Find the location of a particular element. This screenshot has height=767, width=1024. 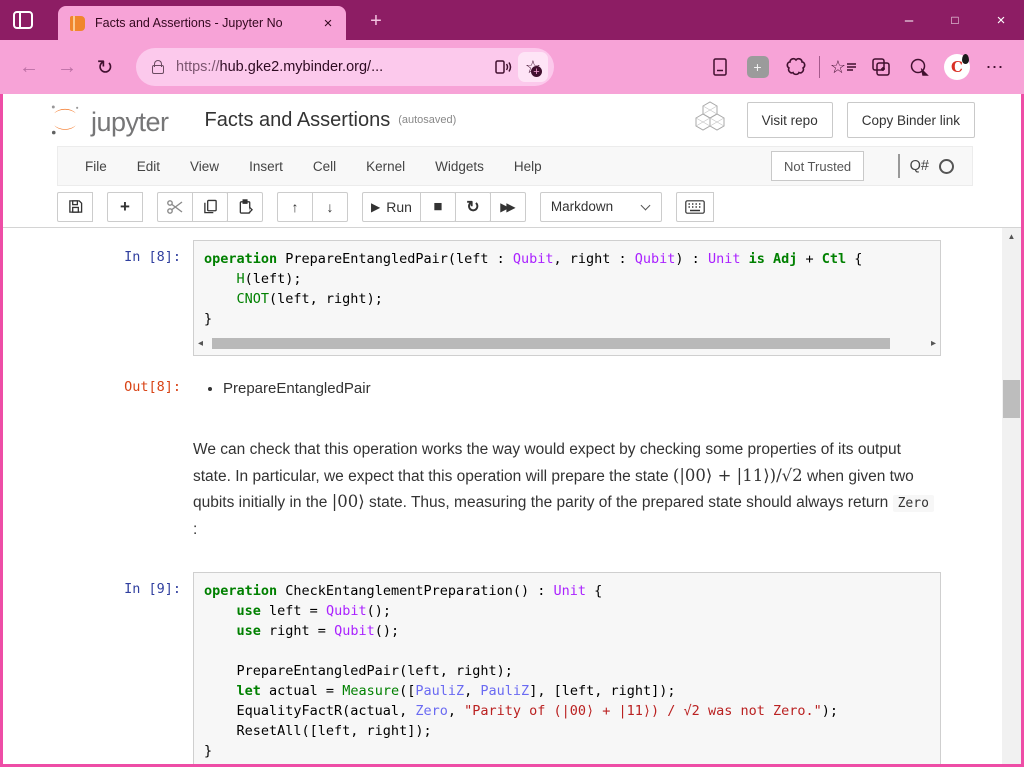

settings-more-button: ⋯ is located at coordinates (995, 67).